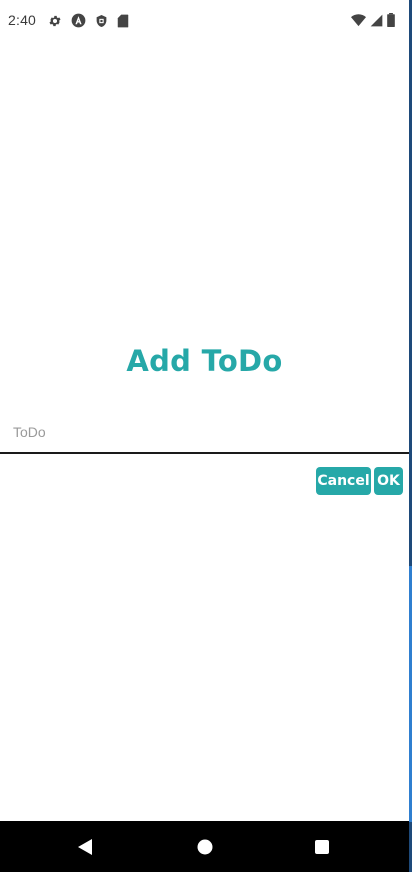 This screenshot has width=412, height=872. Describe the element at coordinates (204, 20) in the screenshot. I see `status-bar: 2:40` at that location.